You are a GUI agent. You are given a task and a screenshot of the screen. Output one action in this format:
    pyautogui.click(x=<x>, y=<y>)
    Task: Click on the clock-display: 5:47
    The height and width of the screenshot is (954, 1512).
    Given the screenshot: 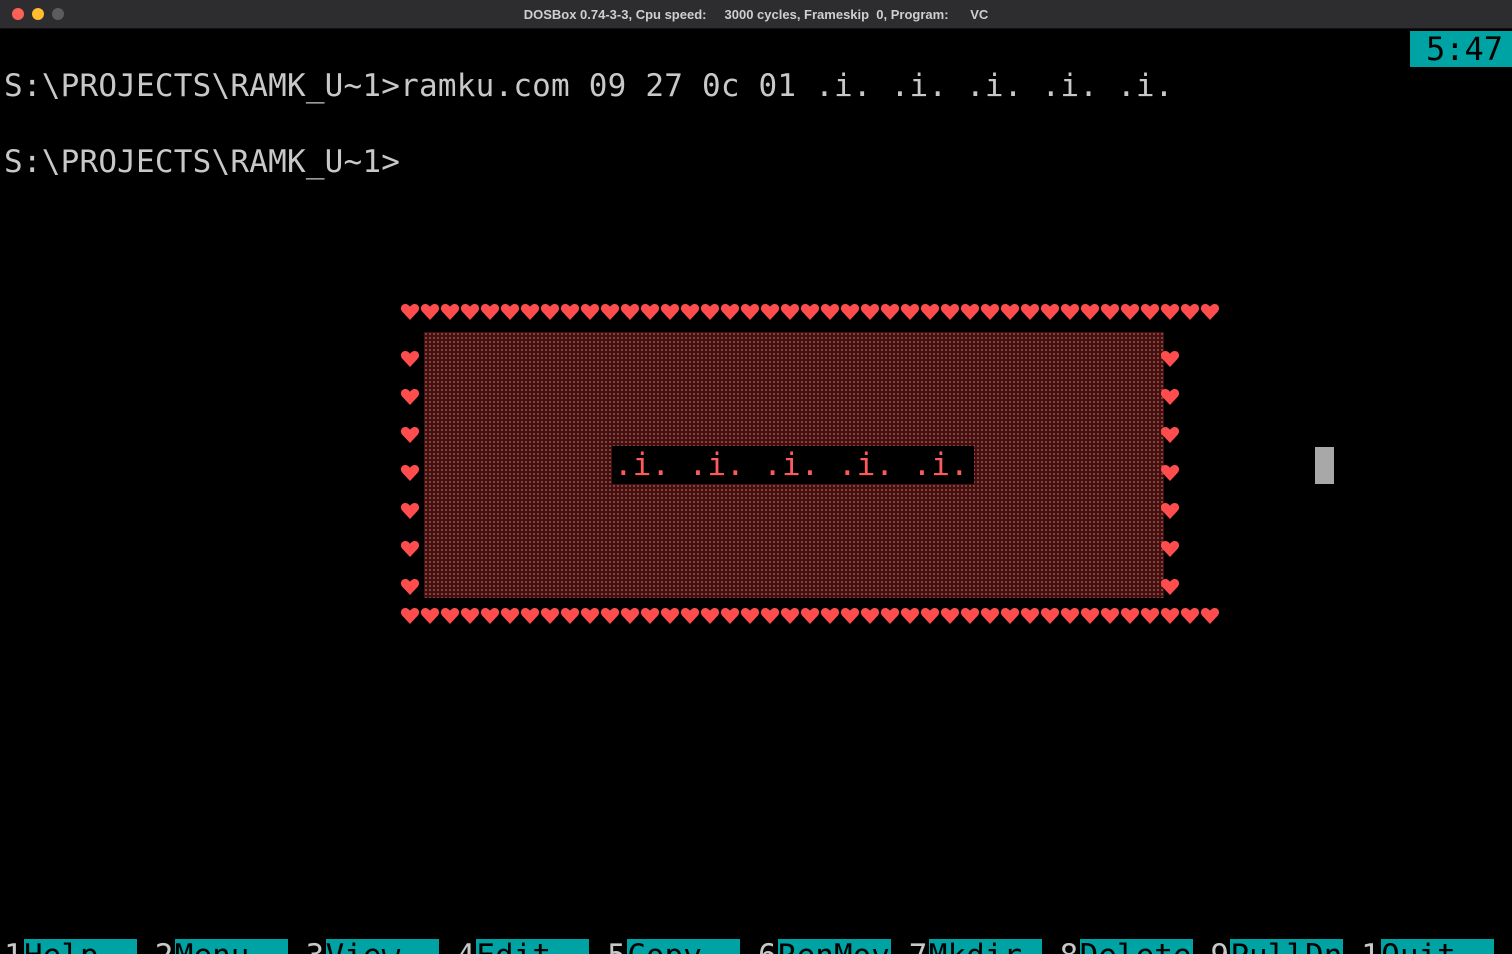 What is the action you would take?
    pyautogui.click(x=1461, y=49)
    